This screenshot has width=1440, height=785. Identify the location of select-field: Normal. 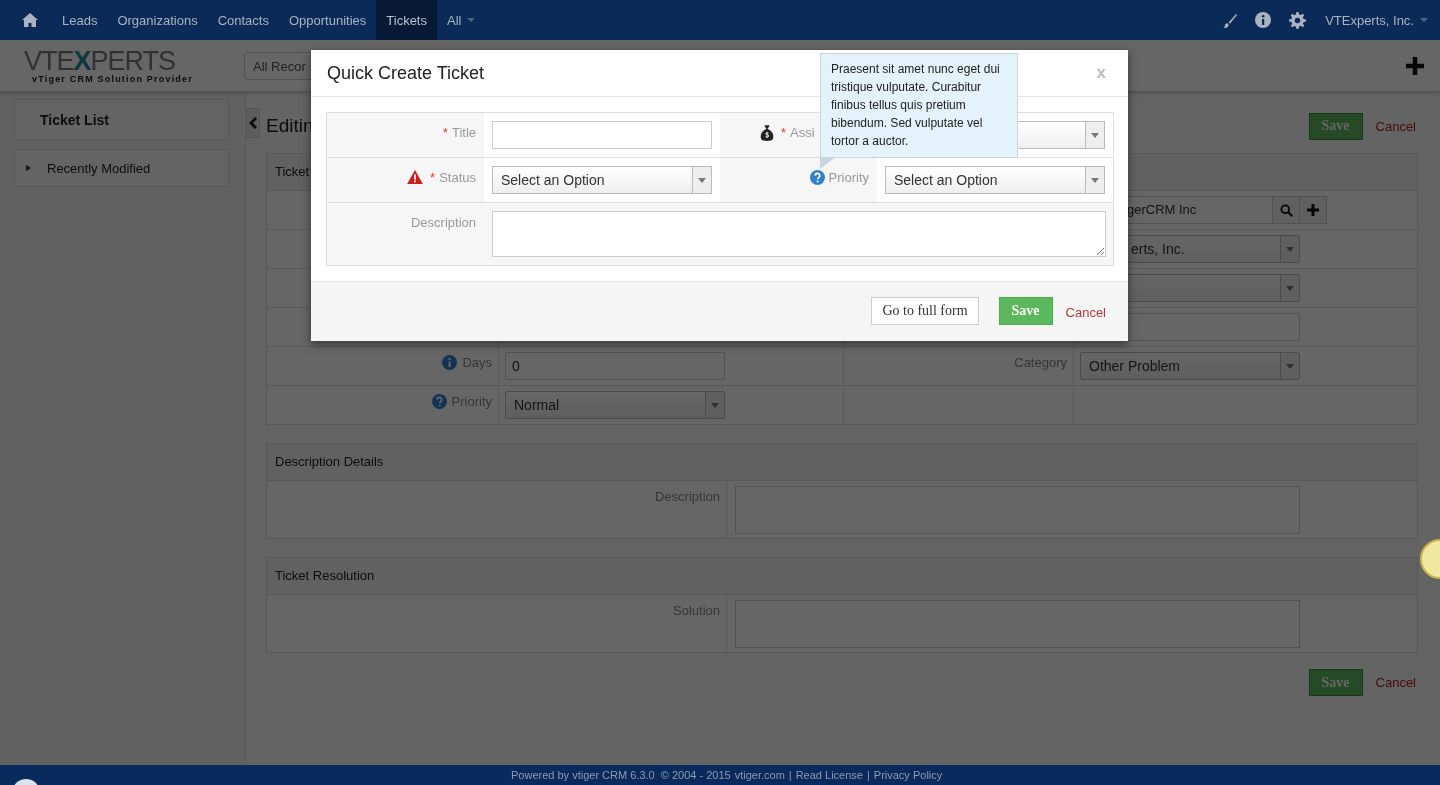
(615, 405).